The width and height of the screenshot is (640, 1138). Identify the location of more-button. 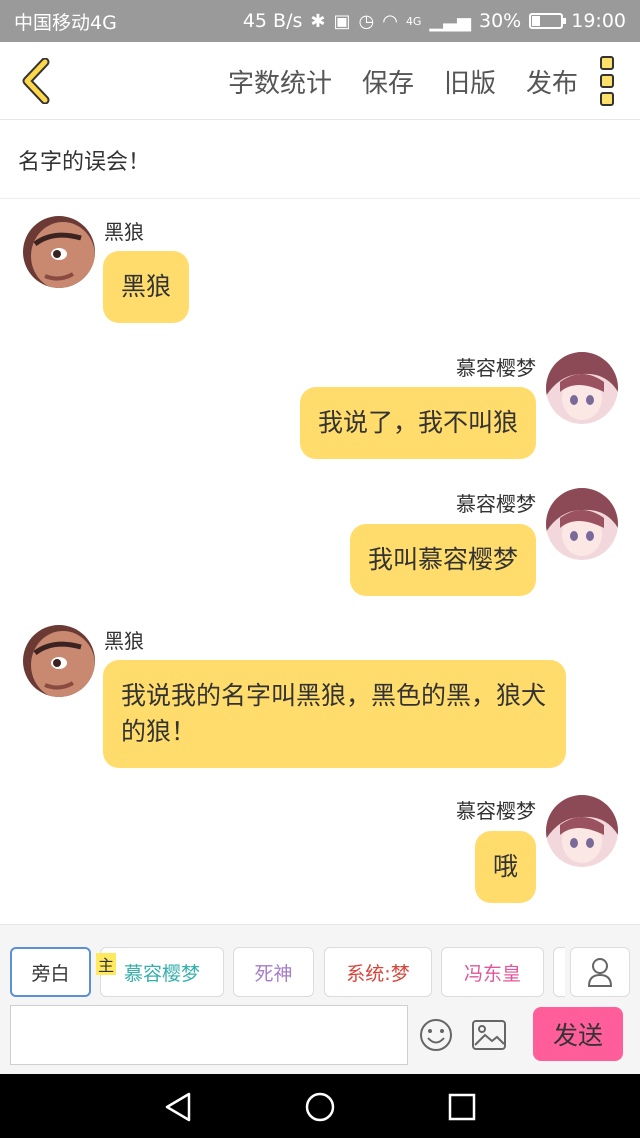
(607, 81).